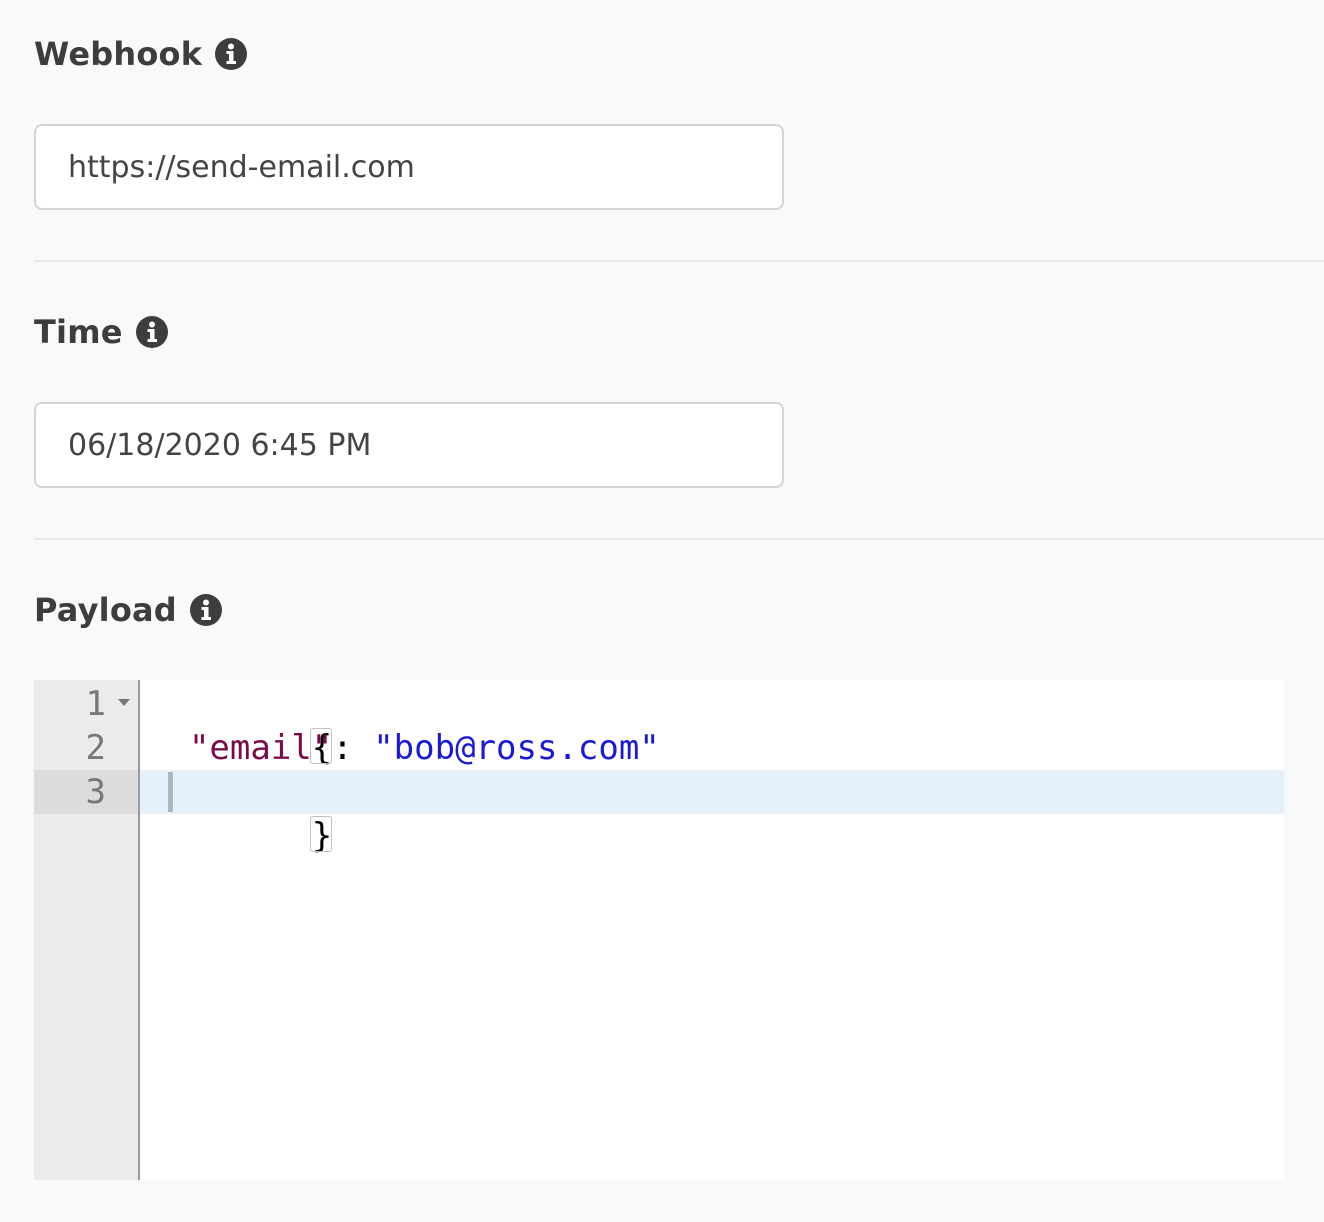 Image resolution: width=1324 pixels, height=1222 pixels. I want to click on code-line-active: }, so click(712, 813).